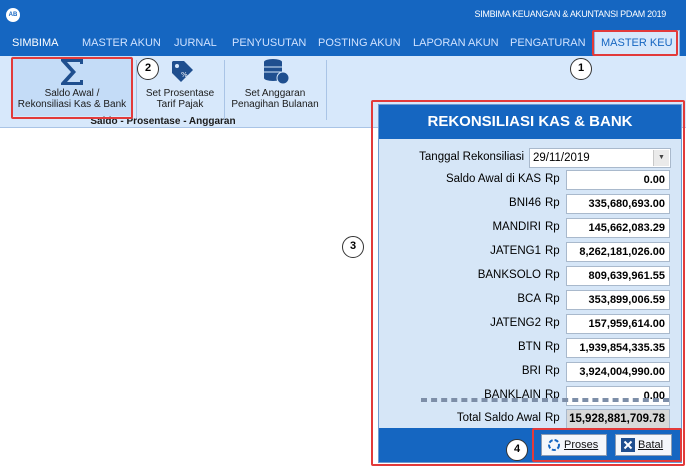 The width and height of the screenshot is (686, 471). What do you see at coordinates (269, 43) in the screenshot?
I see `menu-penyusutan: PENYUSUTAN` at bounding box center [269, 43].